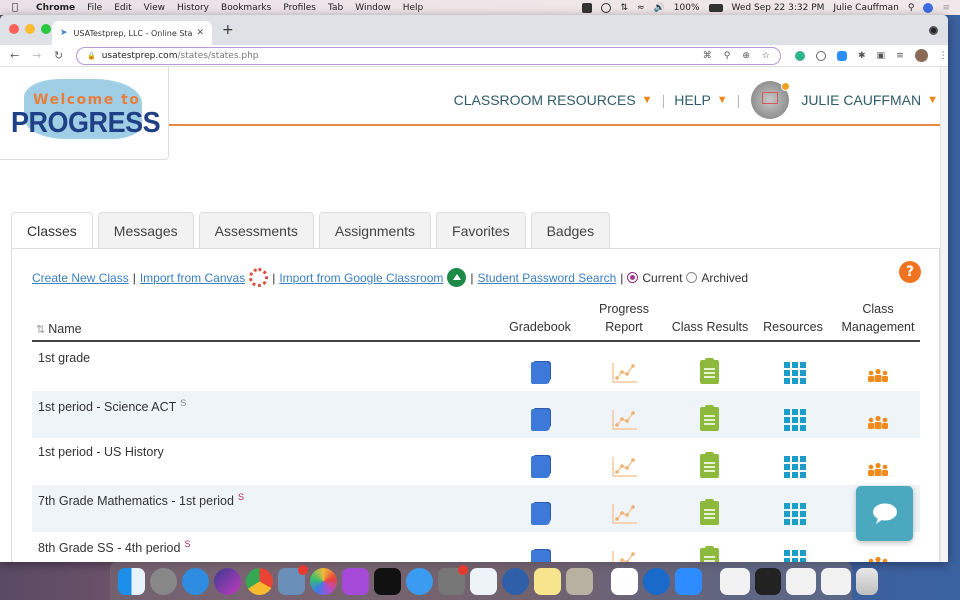 This screenshot has height=600, width=960. What do you see at coordinates (16, 55) in the screenshot?
I see `back-button: ←` at bounding box center [16, 55].